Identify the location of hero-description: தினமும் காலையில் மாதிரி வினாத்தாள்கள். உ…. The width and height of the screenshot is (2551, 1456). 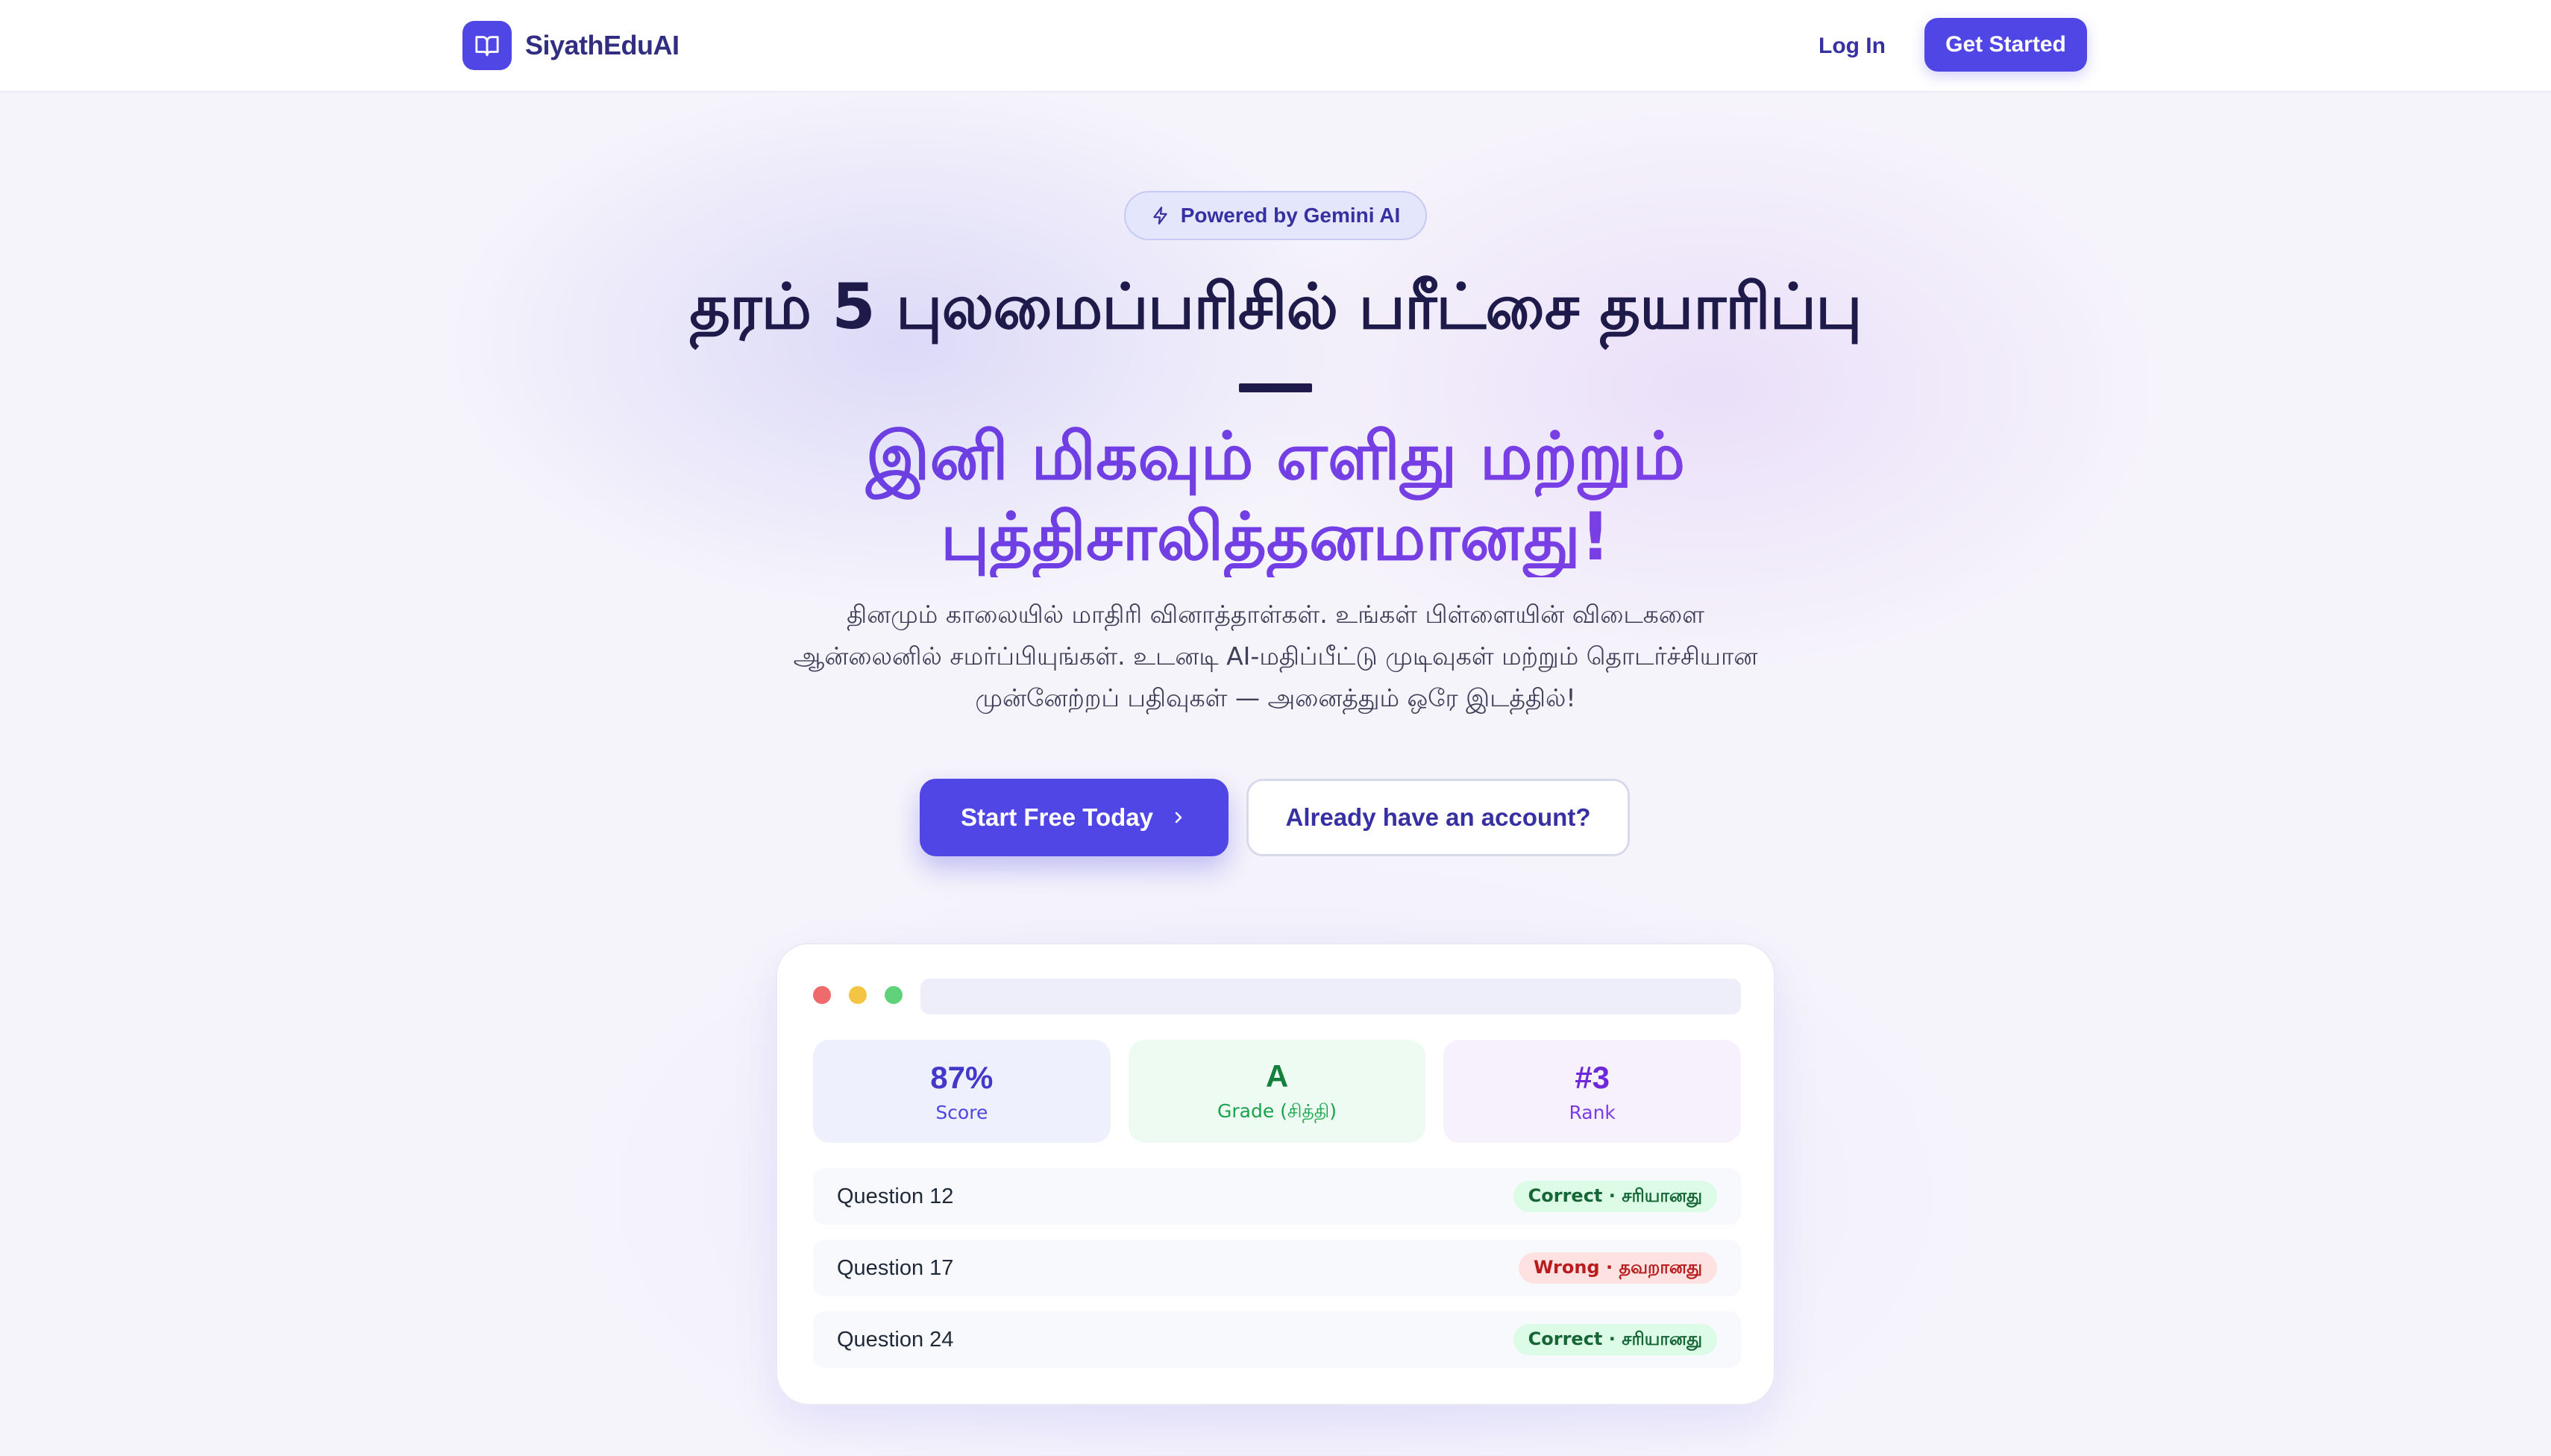
(1275, 656).